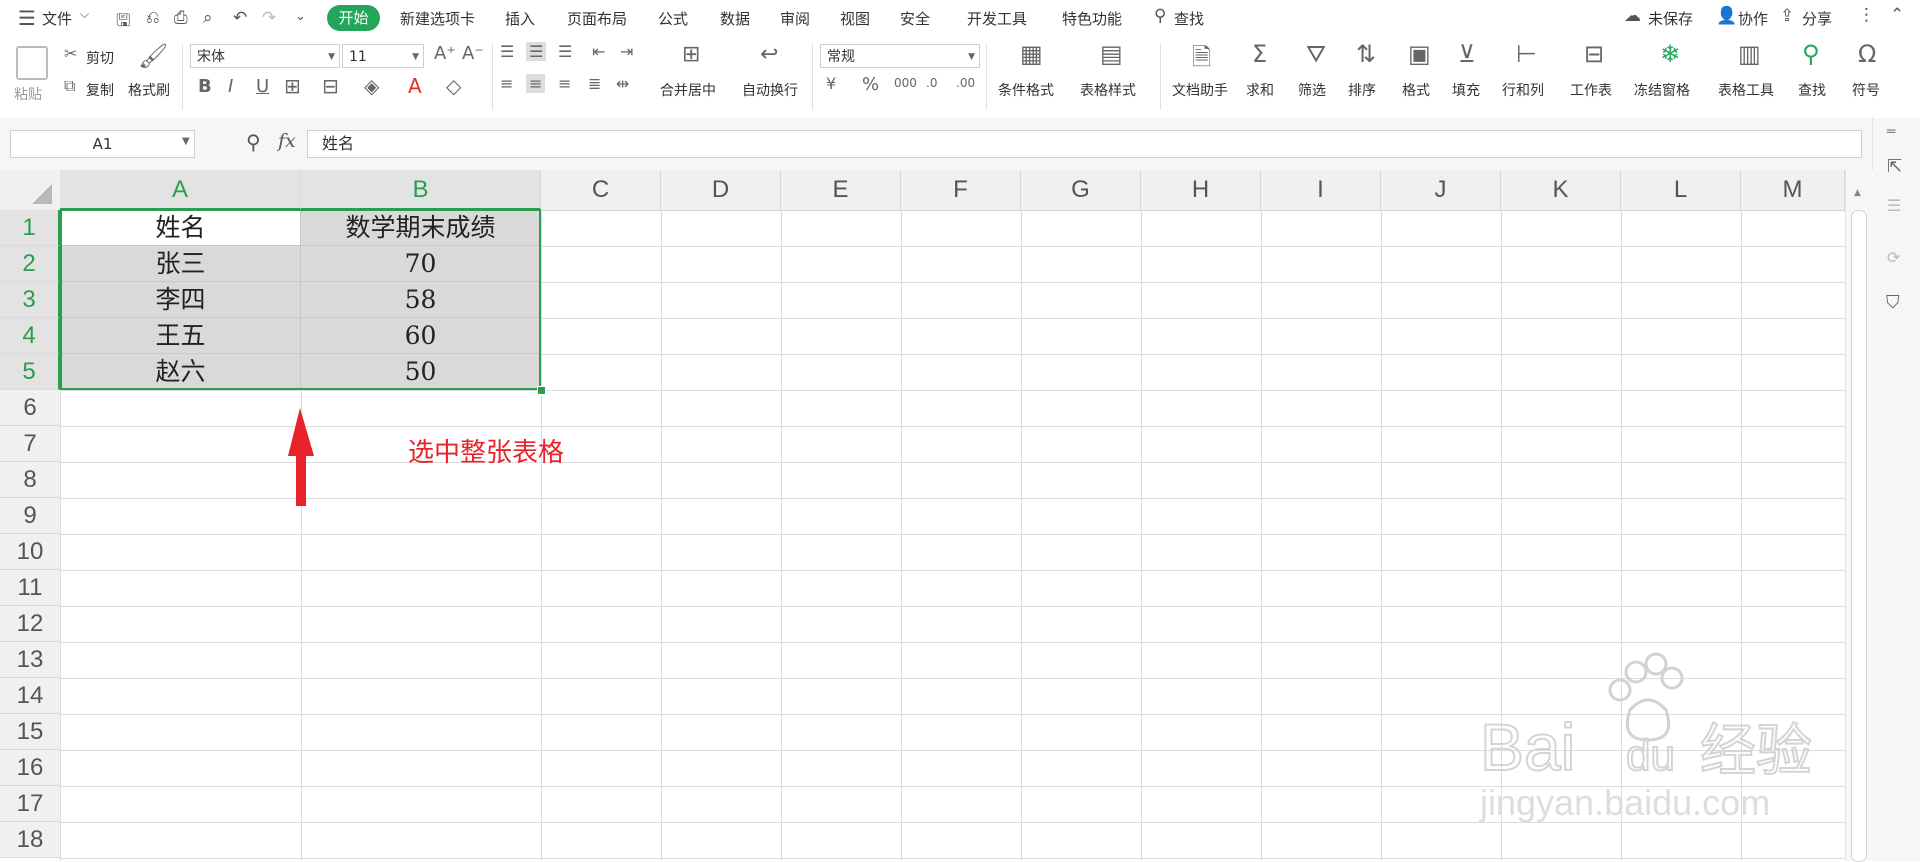 This screenshot has width=1920, height=862. Describe the element at coordinates (240, 18) in the screenshot. I see `undo-icon: ↶` at that location.